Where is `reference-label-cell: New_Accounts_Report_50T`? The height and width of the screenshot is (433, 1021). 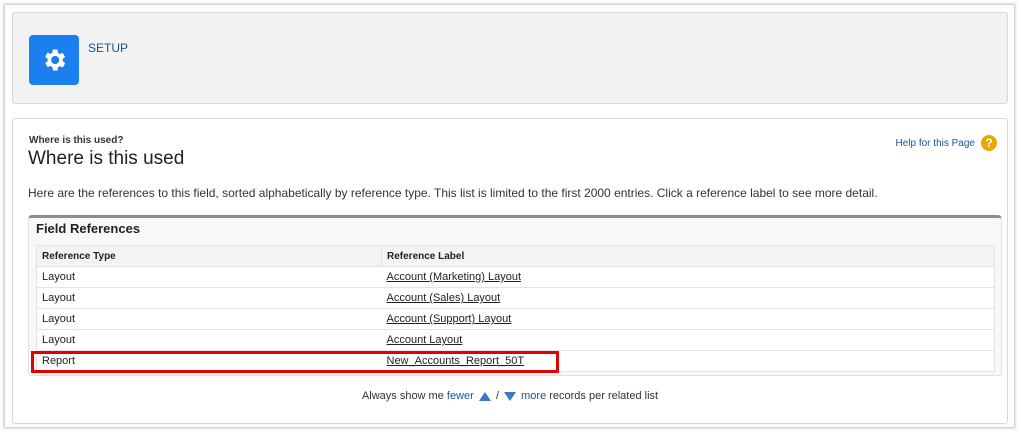
reference-label-cell: New_Accounts_Report_50T is located at coordinates (688, 361).